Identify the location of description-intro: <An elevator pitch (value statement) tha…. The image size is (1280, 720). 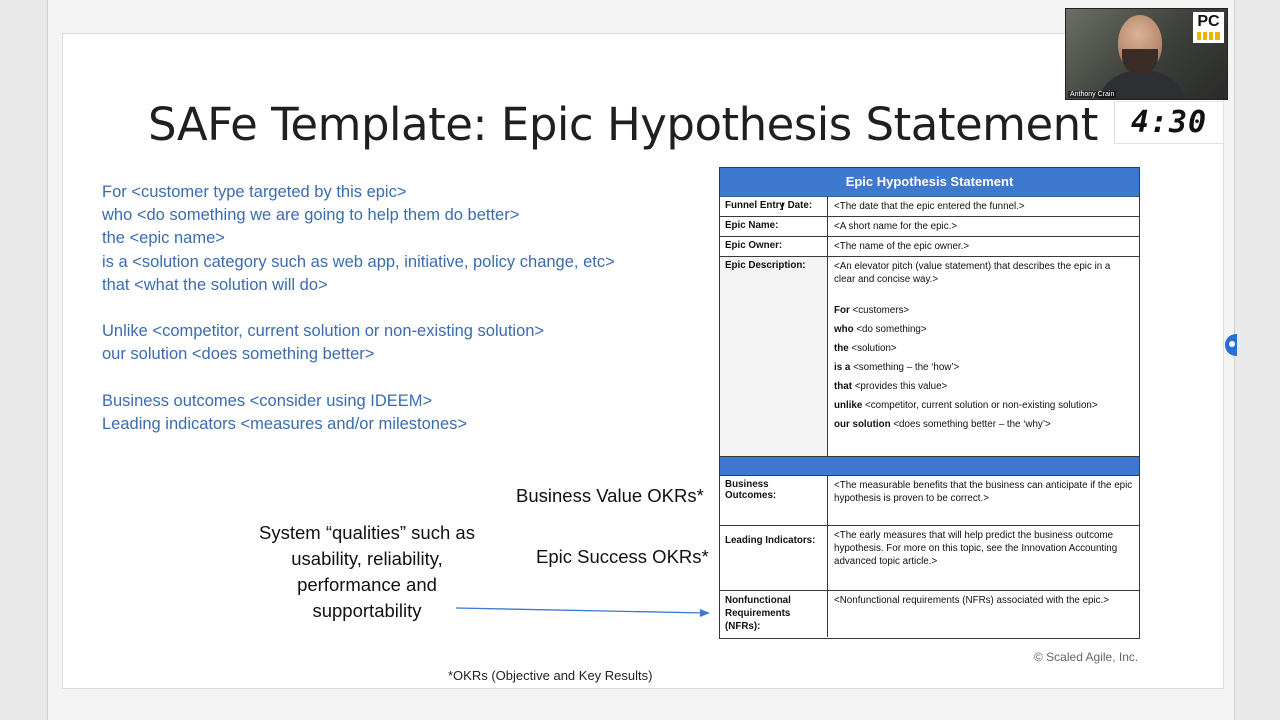
(972, 273).